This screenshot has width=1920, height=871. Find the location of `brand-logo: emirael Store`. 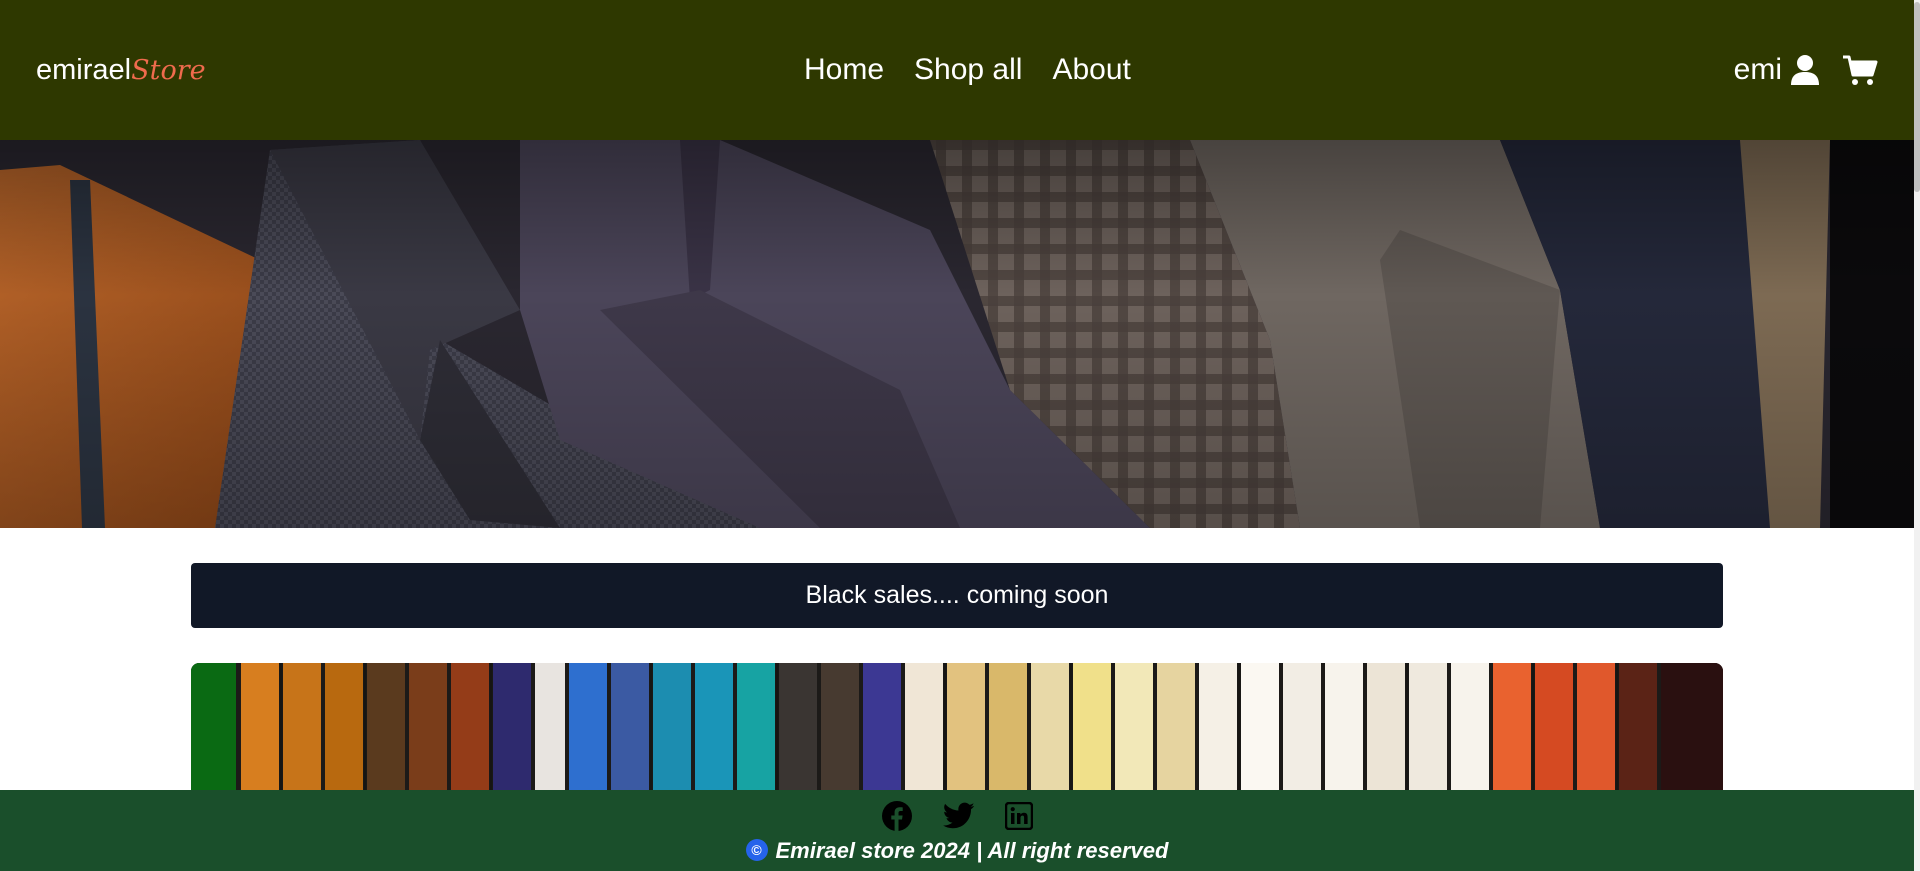

brand-logo: emirael Store is located at coordinates (121, 70).